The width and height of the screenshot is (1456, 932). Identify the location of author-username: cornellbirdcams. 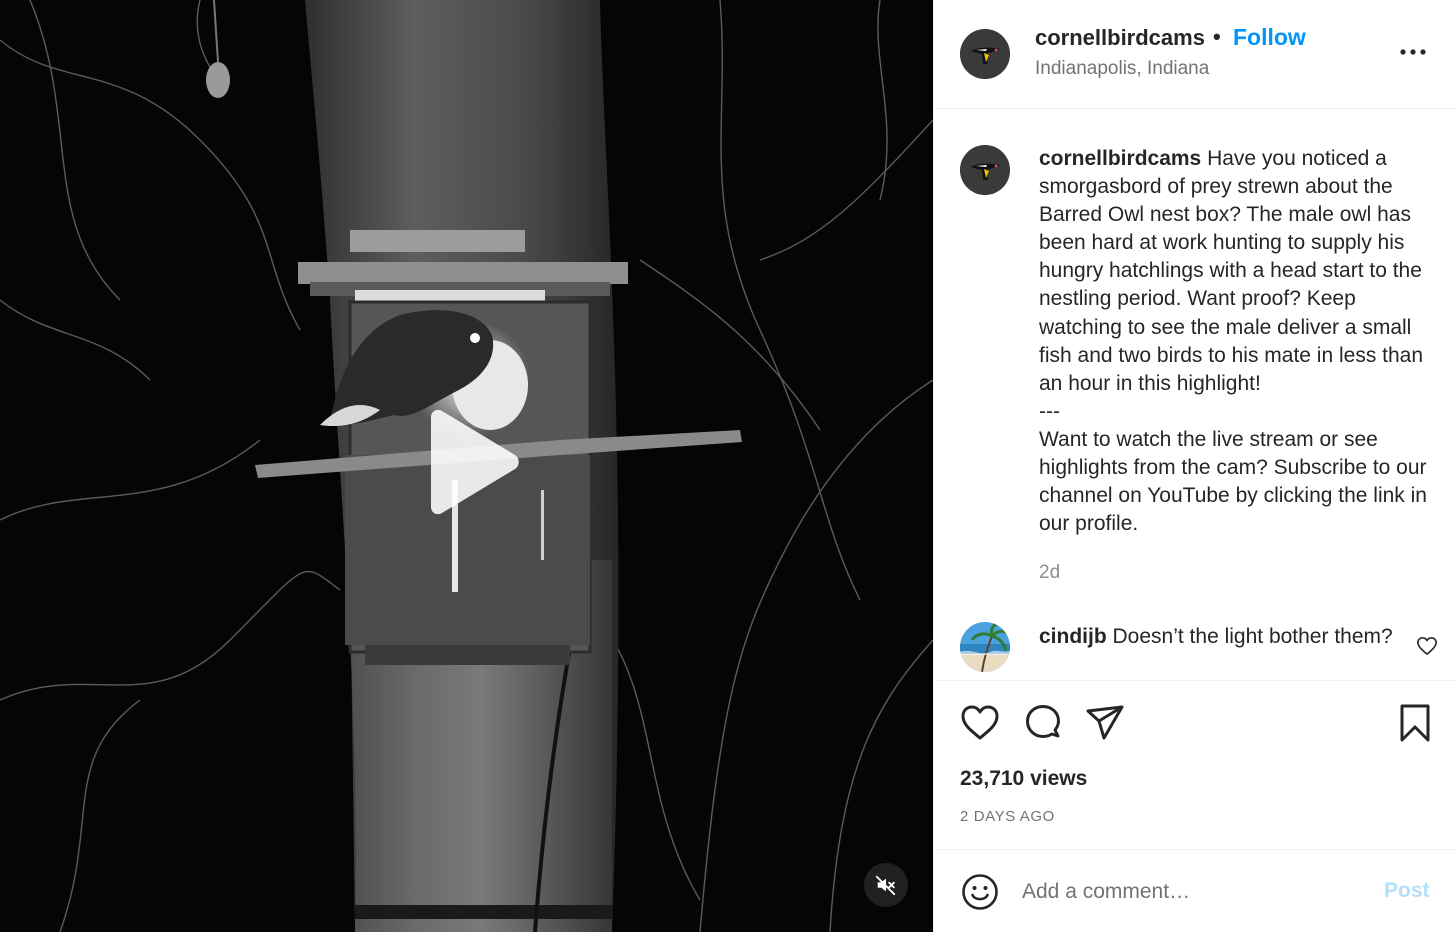
(1120, 38).